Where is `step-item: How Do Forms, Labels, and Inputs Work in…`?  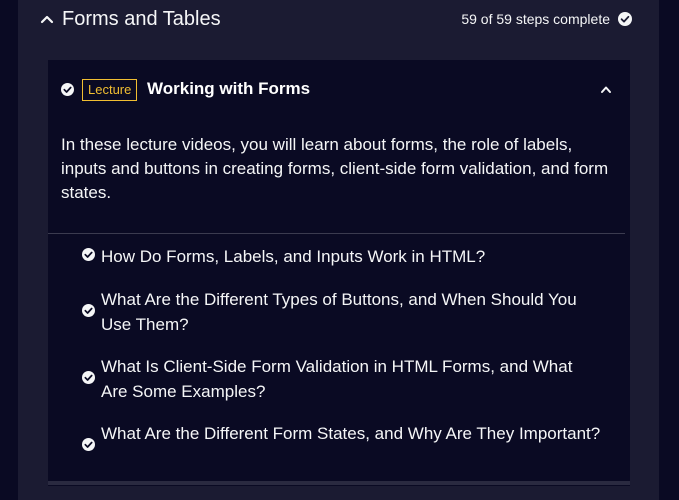
step-item: How Do Forms, Labels, and Inputs Work in… is located at coordinates (342, 255).